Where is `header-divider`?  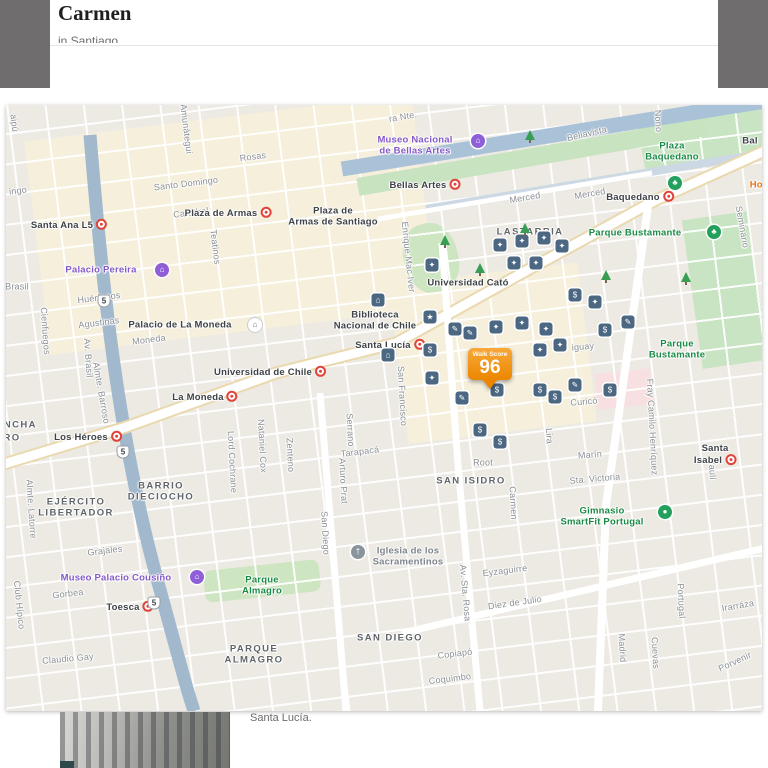 header-divider is located at coordinates (384, 45).